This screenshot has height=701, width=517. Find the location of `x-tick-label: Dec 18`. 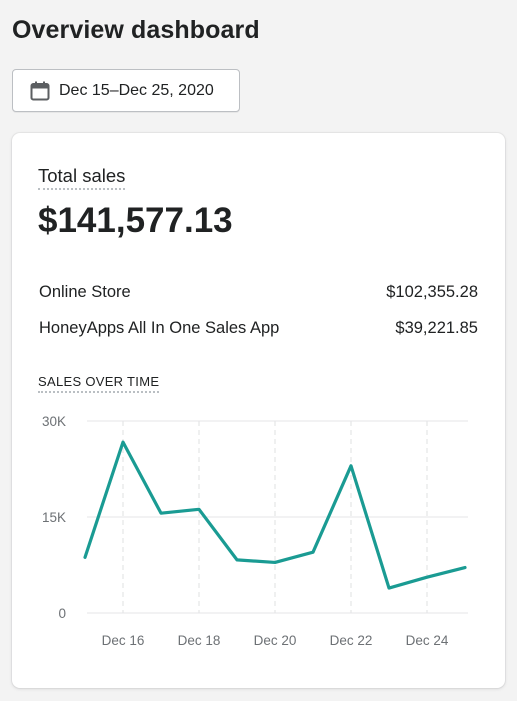

x-tick-label: Dec 18 is located at coordinates (199, 640).